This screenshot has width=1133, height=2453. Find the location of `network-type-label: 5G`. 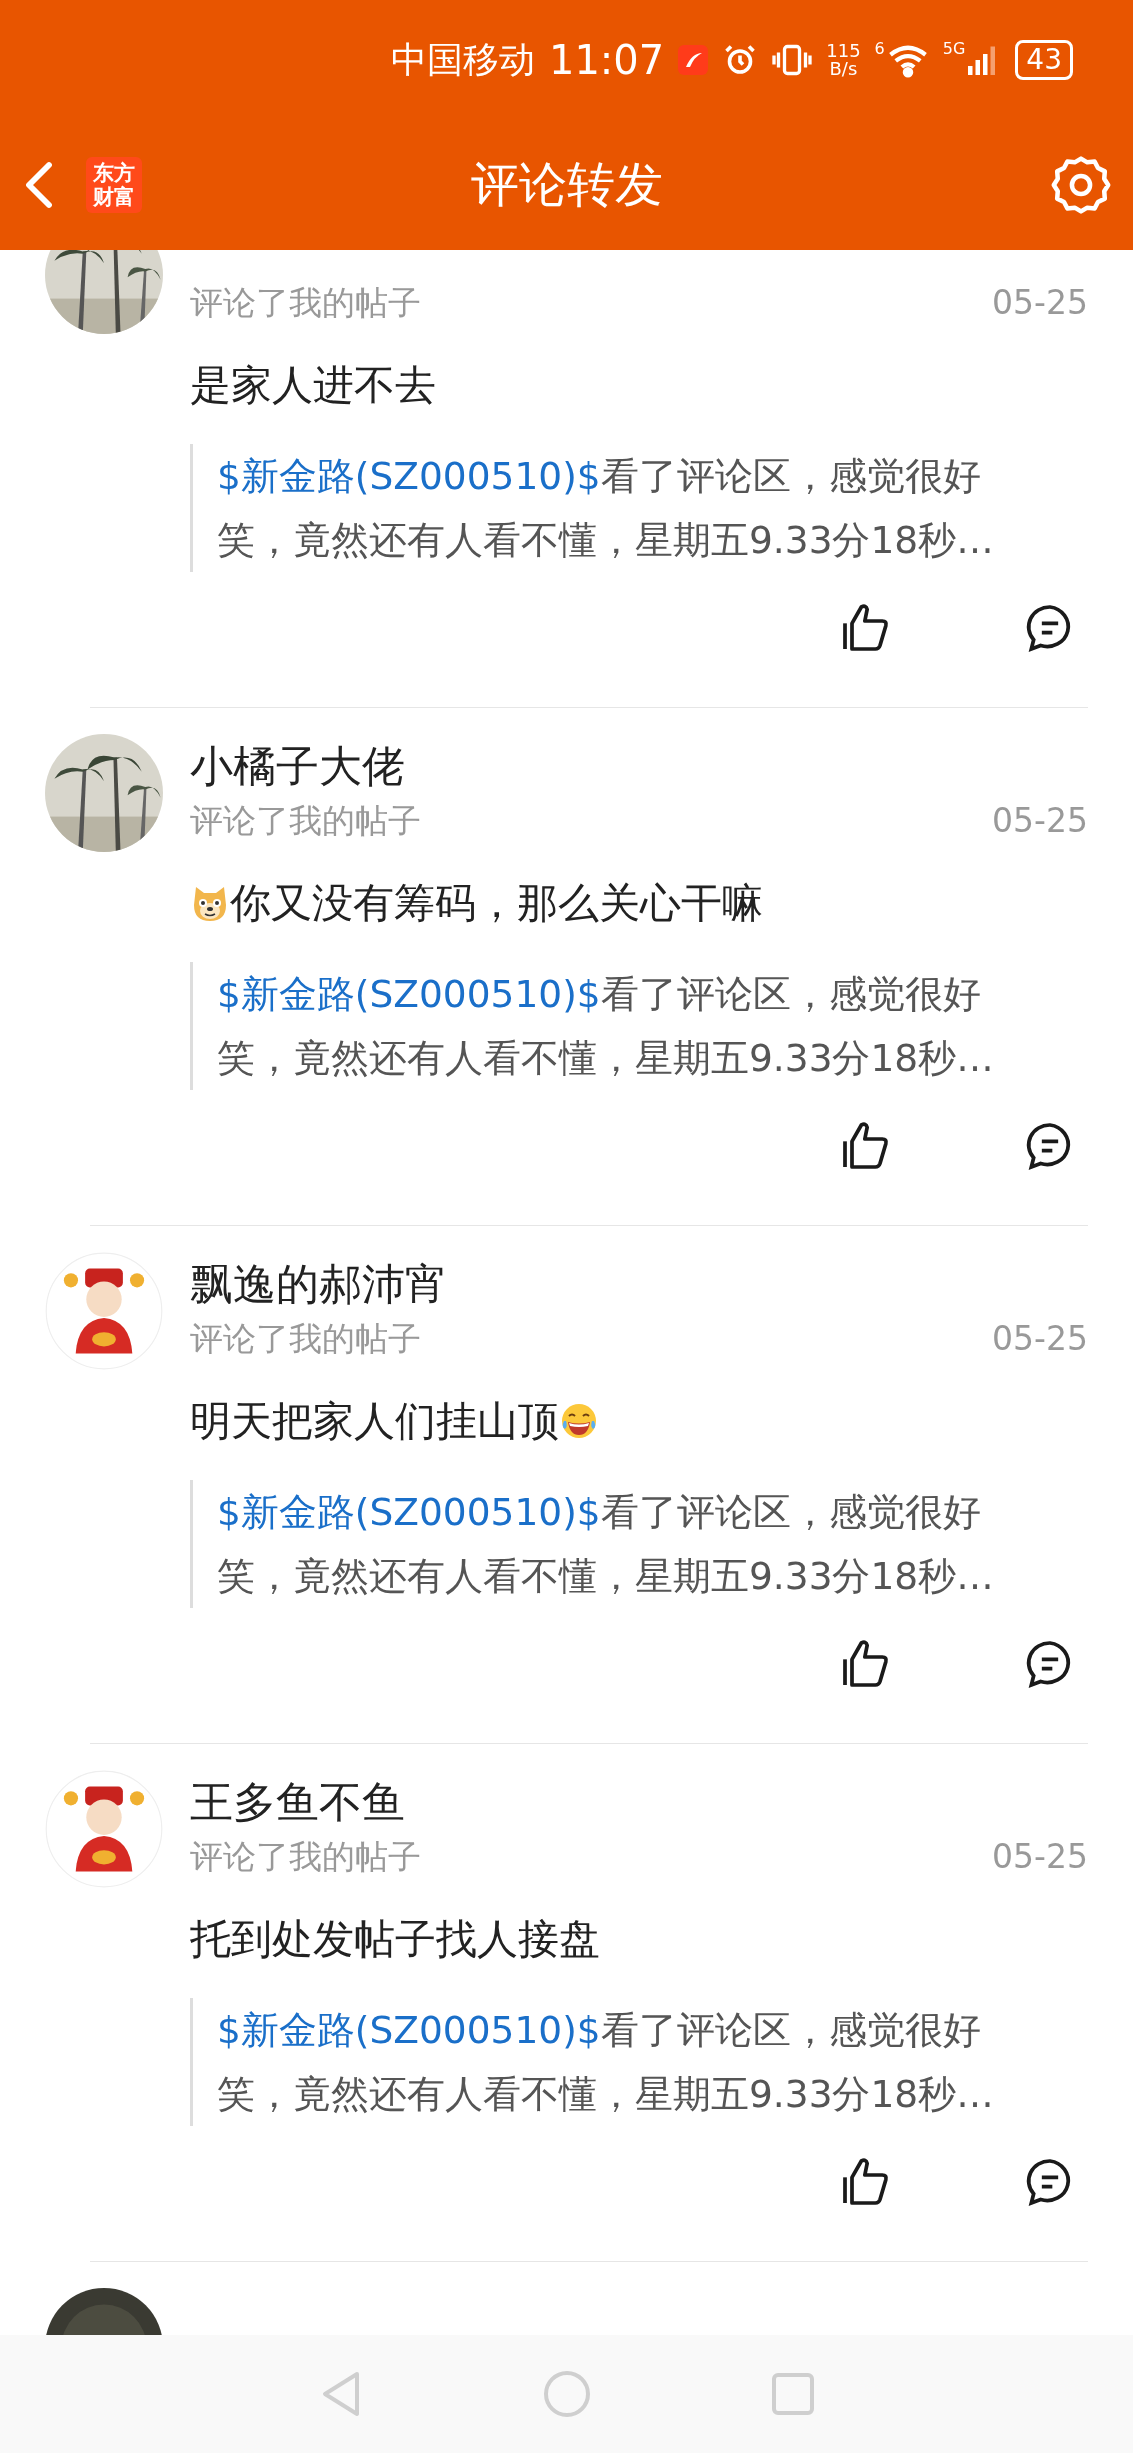

network-type-label: 5G is located at coordinates (954, 48).